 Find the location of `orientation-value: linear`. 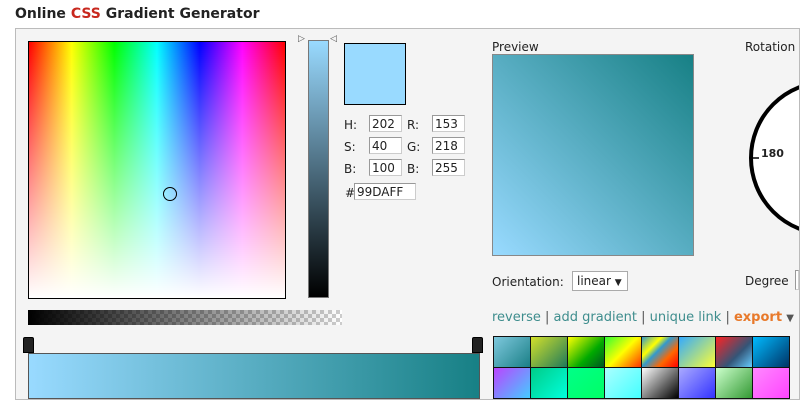

orientation-value: linear is located at coordinates (594, 281).